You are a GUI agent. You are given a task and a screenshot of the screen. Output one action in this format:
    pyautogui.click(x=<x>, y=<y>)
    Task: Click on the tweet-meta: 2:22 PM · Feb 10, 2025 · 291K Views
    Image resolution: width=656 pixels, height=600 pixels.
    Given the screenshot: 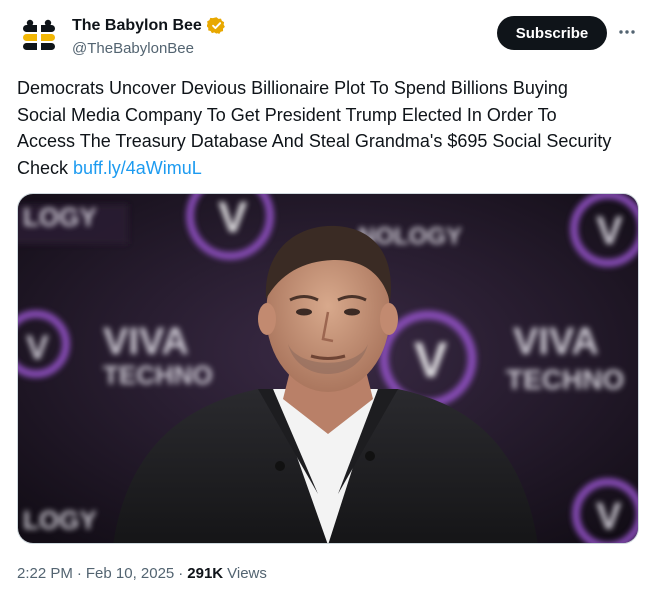 What is the action you would take?
    pyautogui.click(x=142, y=573)
    